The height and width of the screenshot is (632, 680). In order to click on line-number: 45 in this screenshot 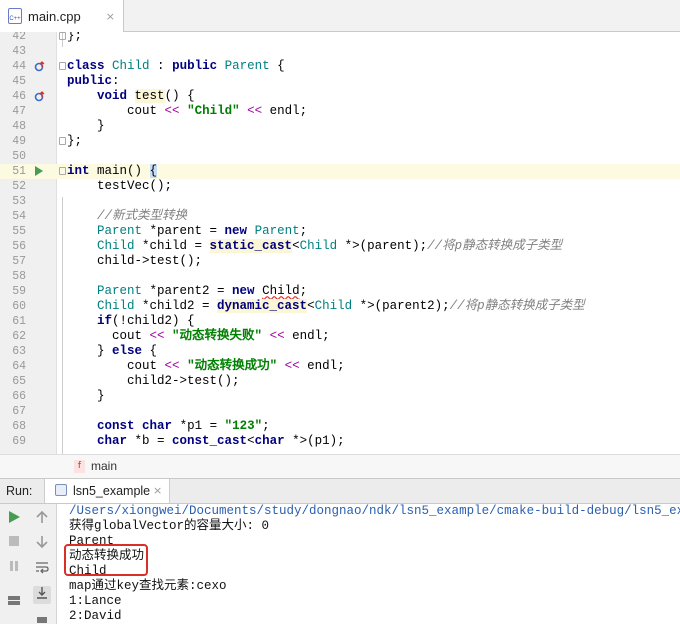, I will do `click(13, 81)`.